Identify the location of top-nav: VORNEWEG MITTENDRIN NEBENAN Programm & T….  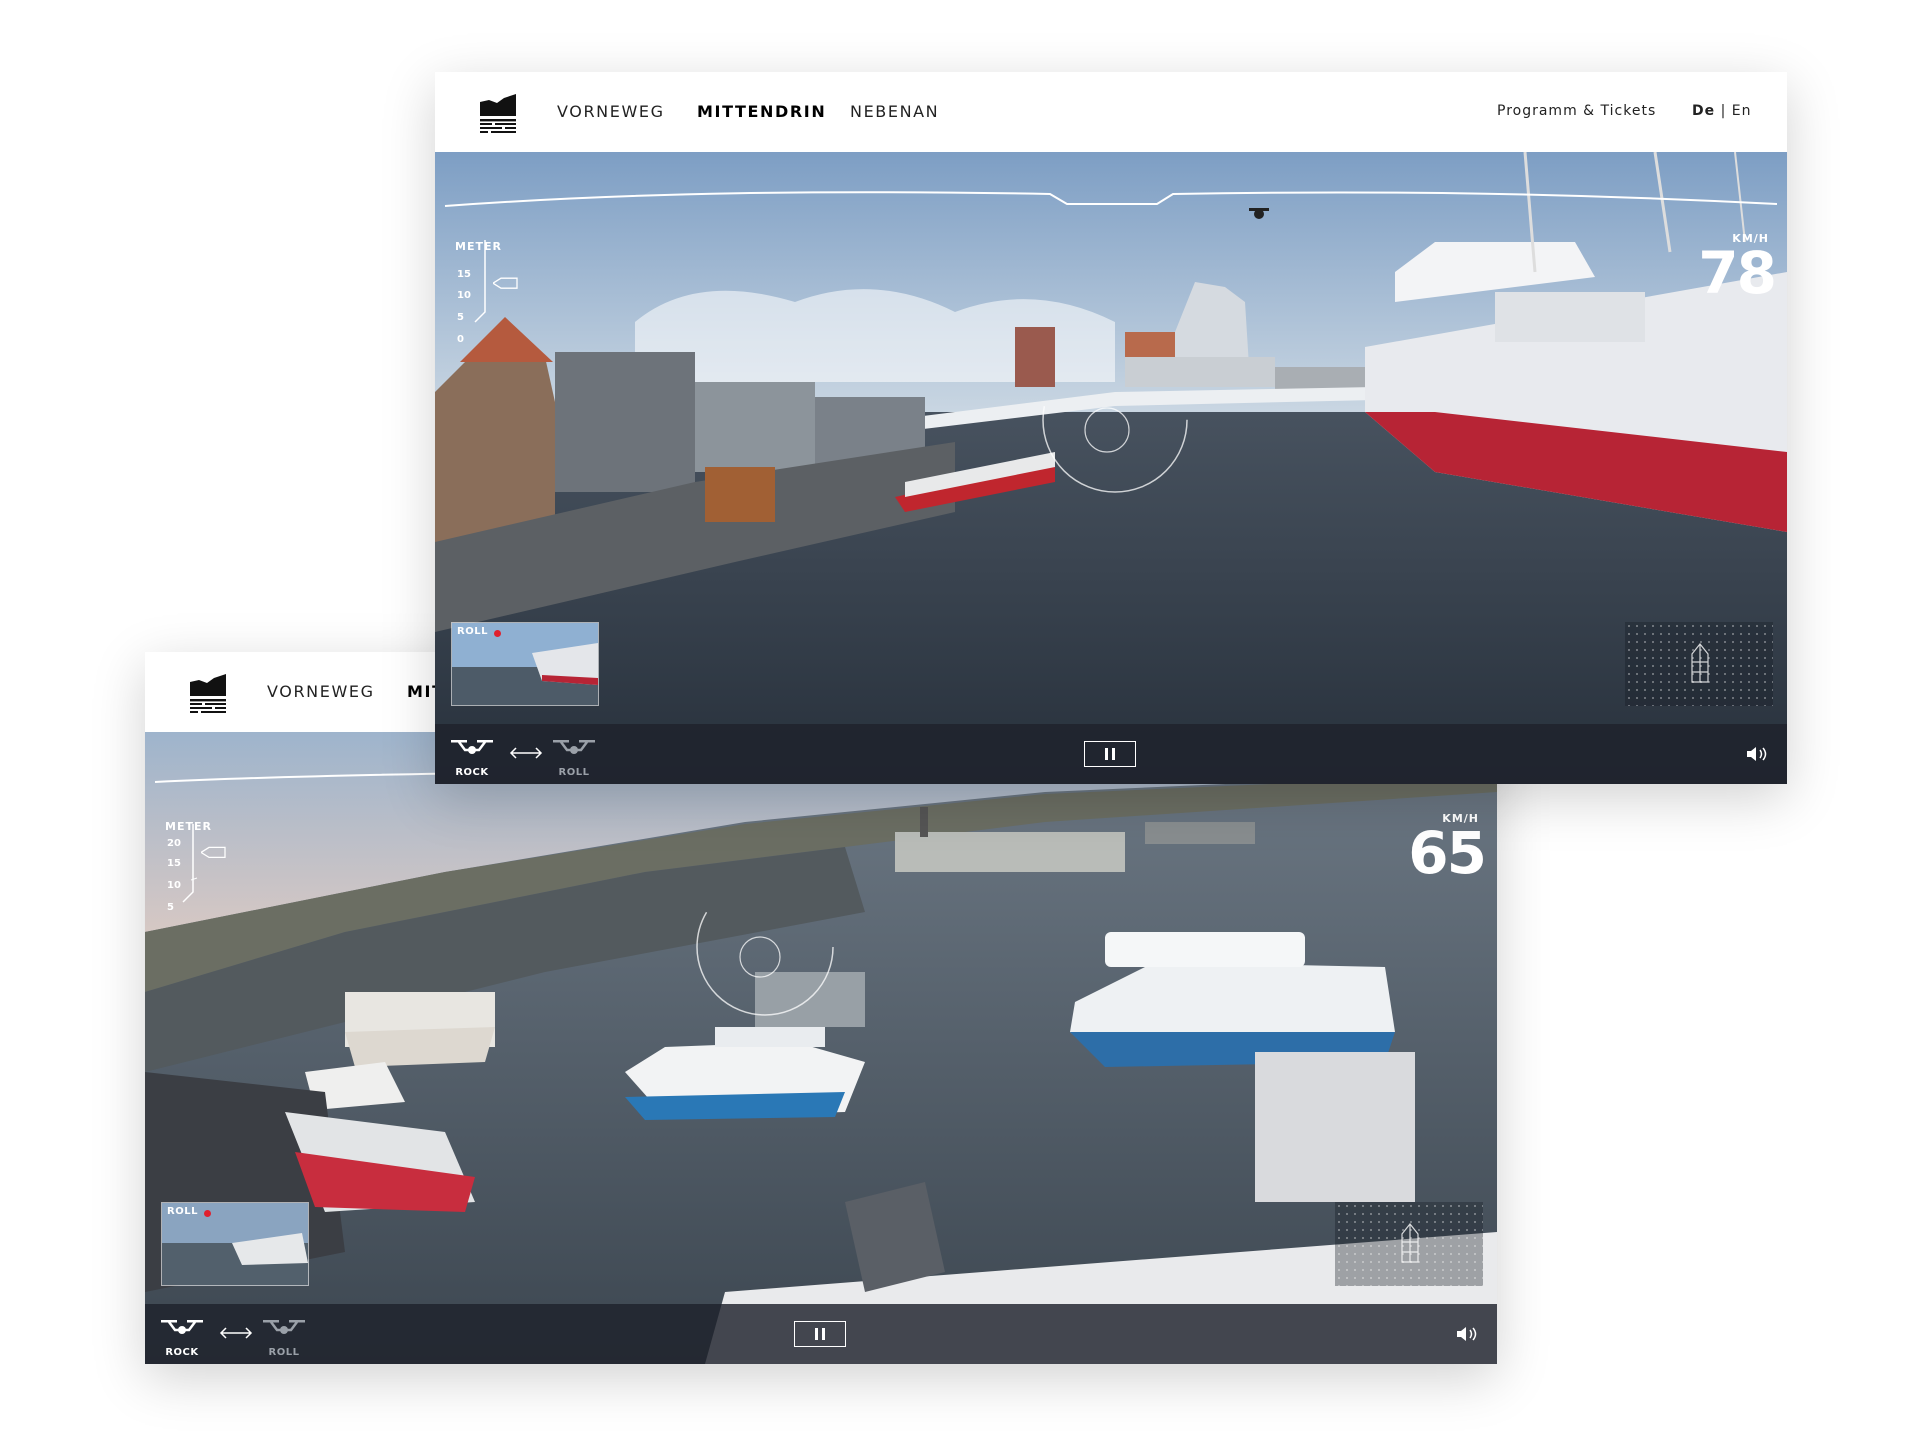
(1111, 112).